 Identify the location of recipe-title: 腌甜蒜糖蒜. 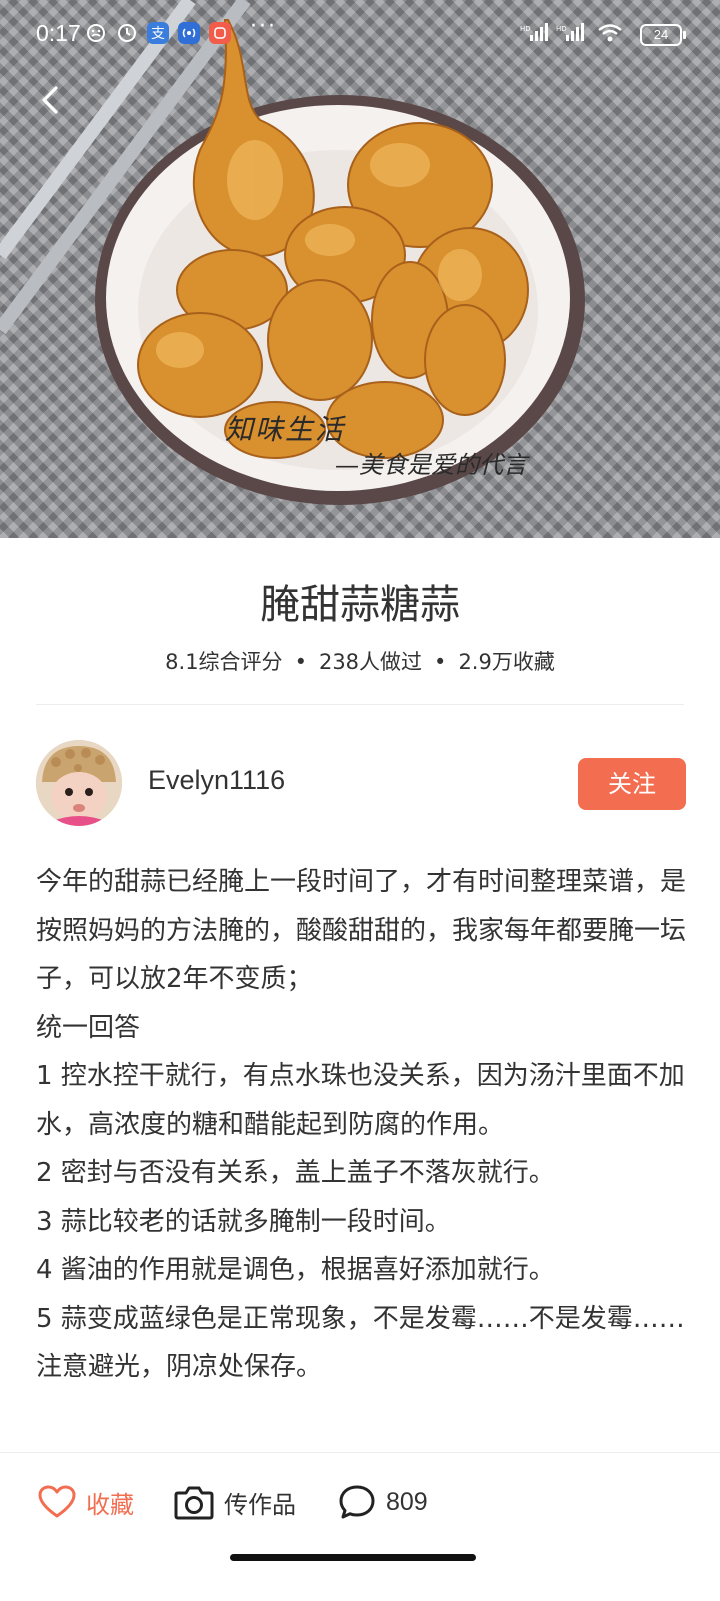
(360, 605).